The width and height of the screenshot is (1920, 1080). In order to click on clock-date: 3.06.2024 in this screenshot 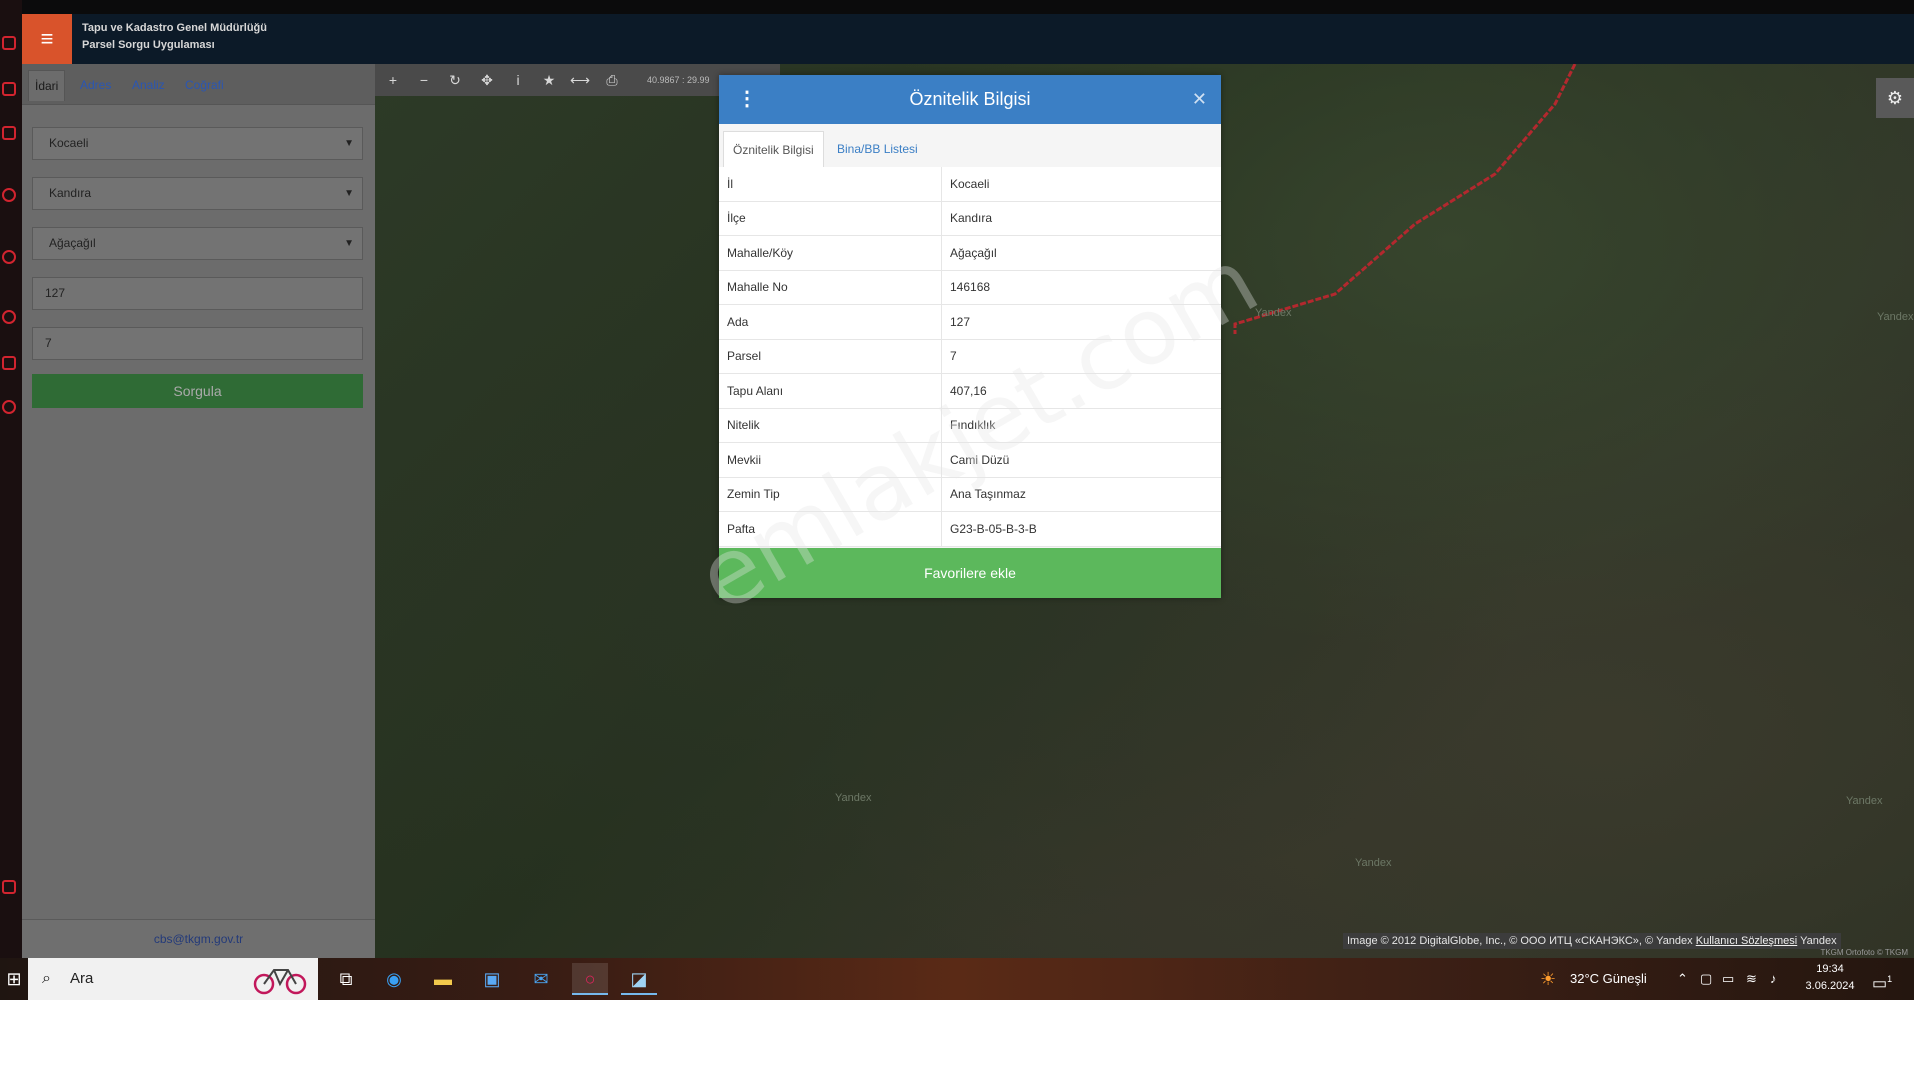, I will do `click(1830, 986)`.